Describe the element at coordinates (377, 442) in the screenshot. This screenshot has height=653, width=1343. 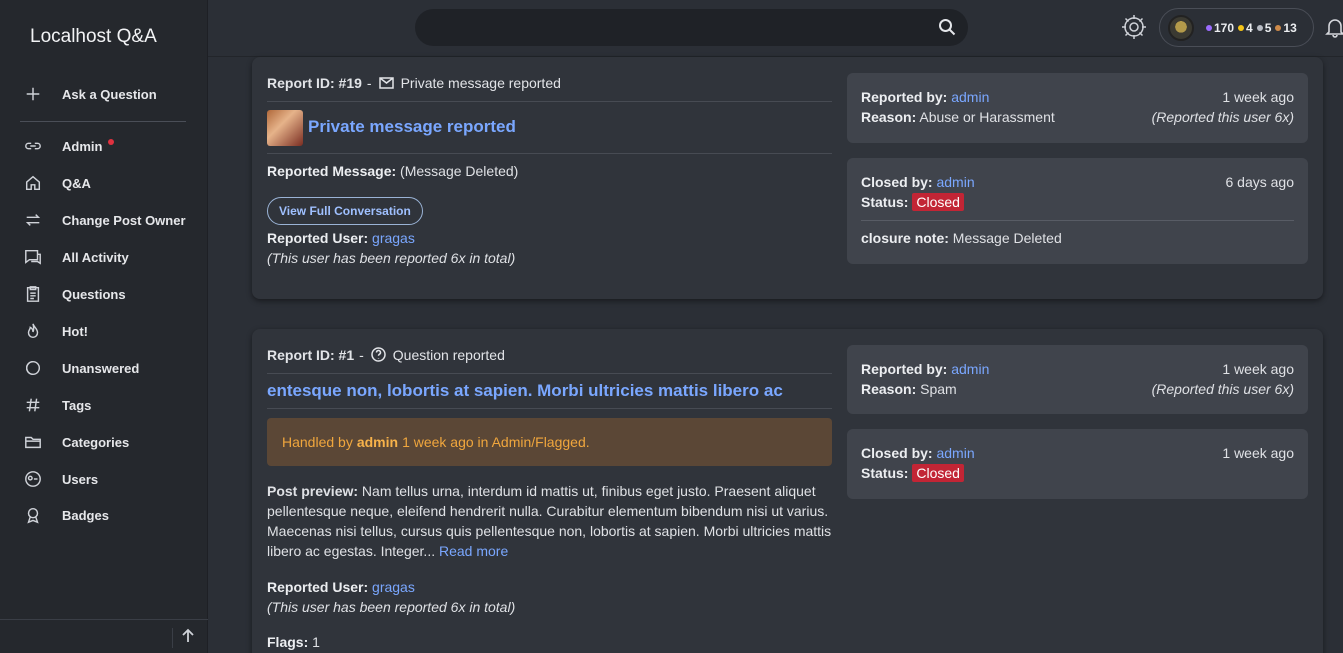
I see `handler-name: admin` at that location.